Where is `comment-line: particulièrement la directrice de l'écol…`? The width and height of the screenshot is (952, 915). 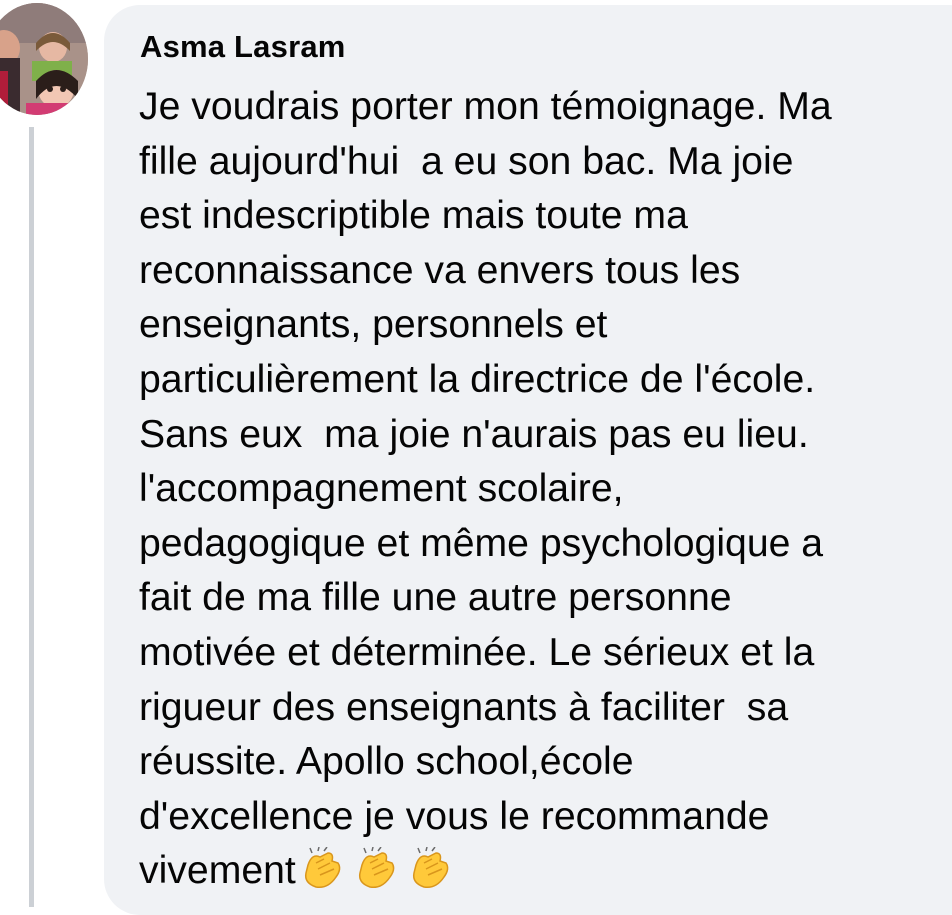
comment-line: particulièrement la directrice de l'écol… is located at coordinates (477, 379).